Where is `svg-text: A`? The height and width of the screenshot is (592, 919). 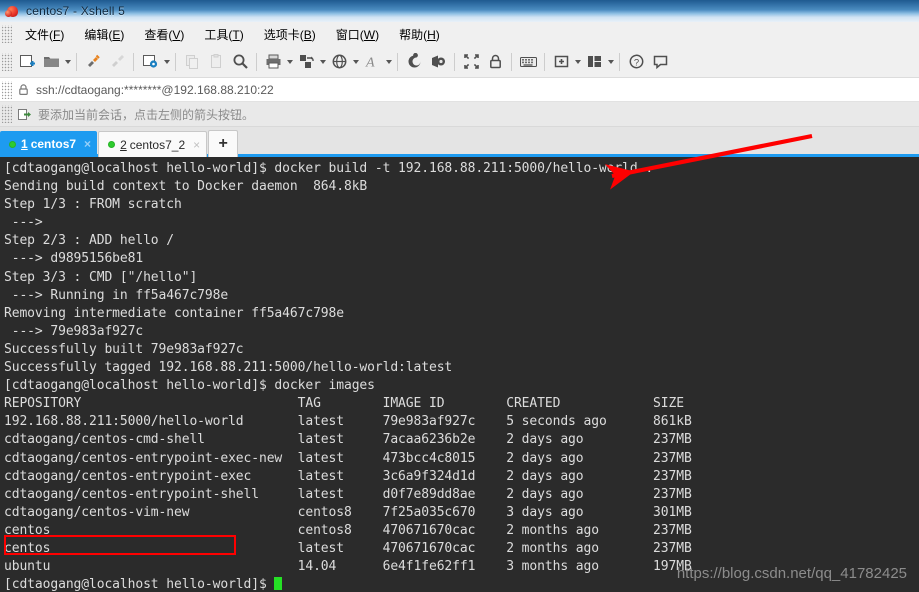 svg-text: A is located at coordinates (370, 63).